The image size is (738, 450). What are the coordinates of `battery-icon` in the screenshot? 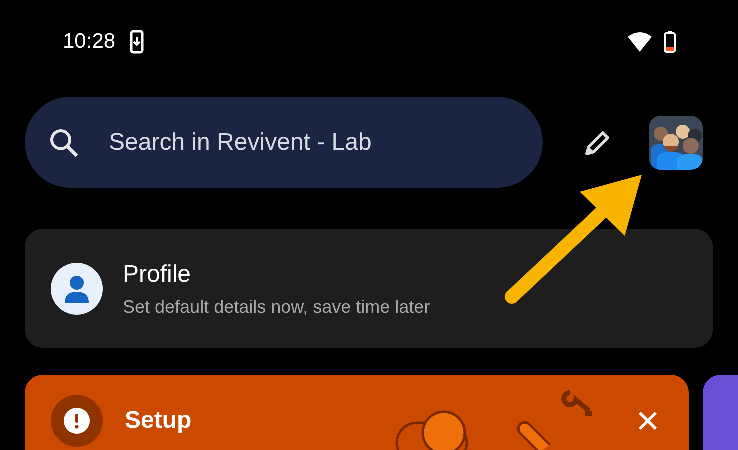 It's located at (670, 42).